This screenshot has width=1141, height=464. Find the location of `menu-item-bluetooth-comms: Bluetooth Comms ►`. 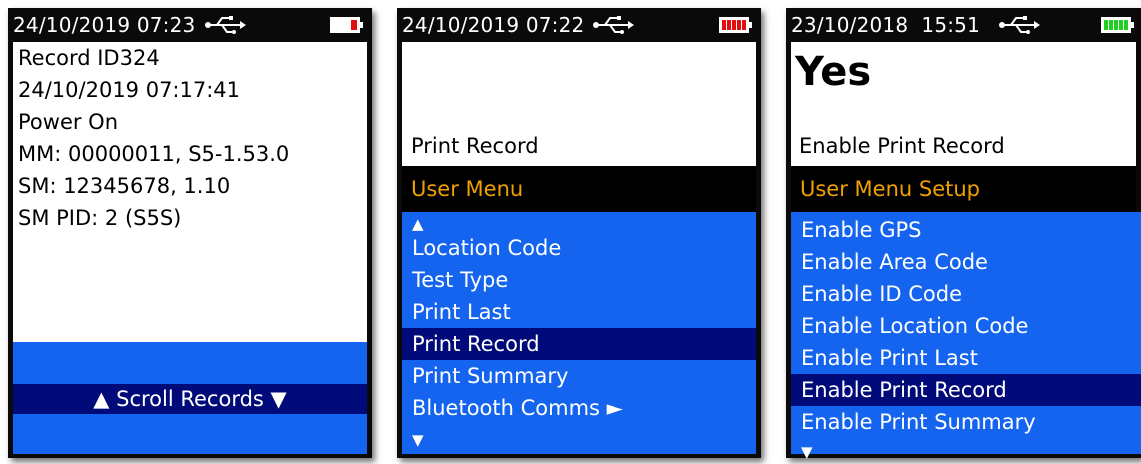

menu-item-bluetooth-comms: Bluetooth Comms ► is located at coordinates (579, 408).